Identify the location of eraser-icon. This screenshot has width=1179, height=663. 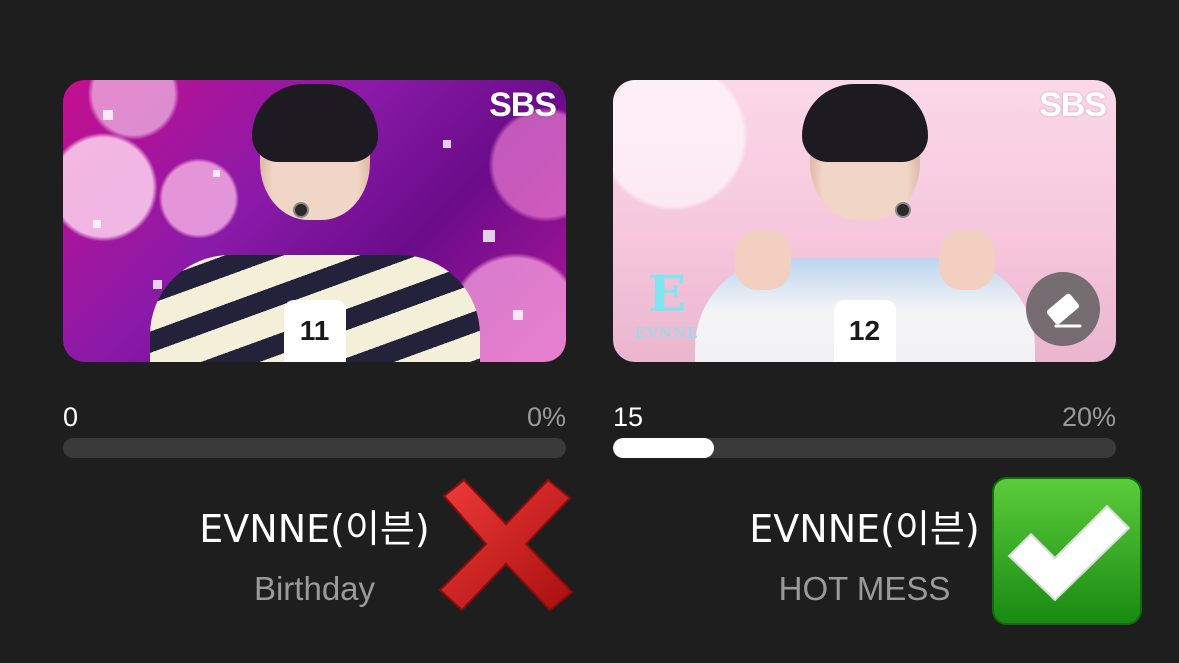
(1063, 309).